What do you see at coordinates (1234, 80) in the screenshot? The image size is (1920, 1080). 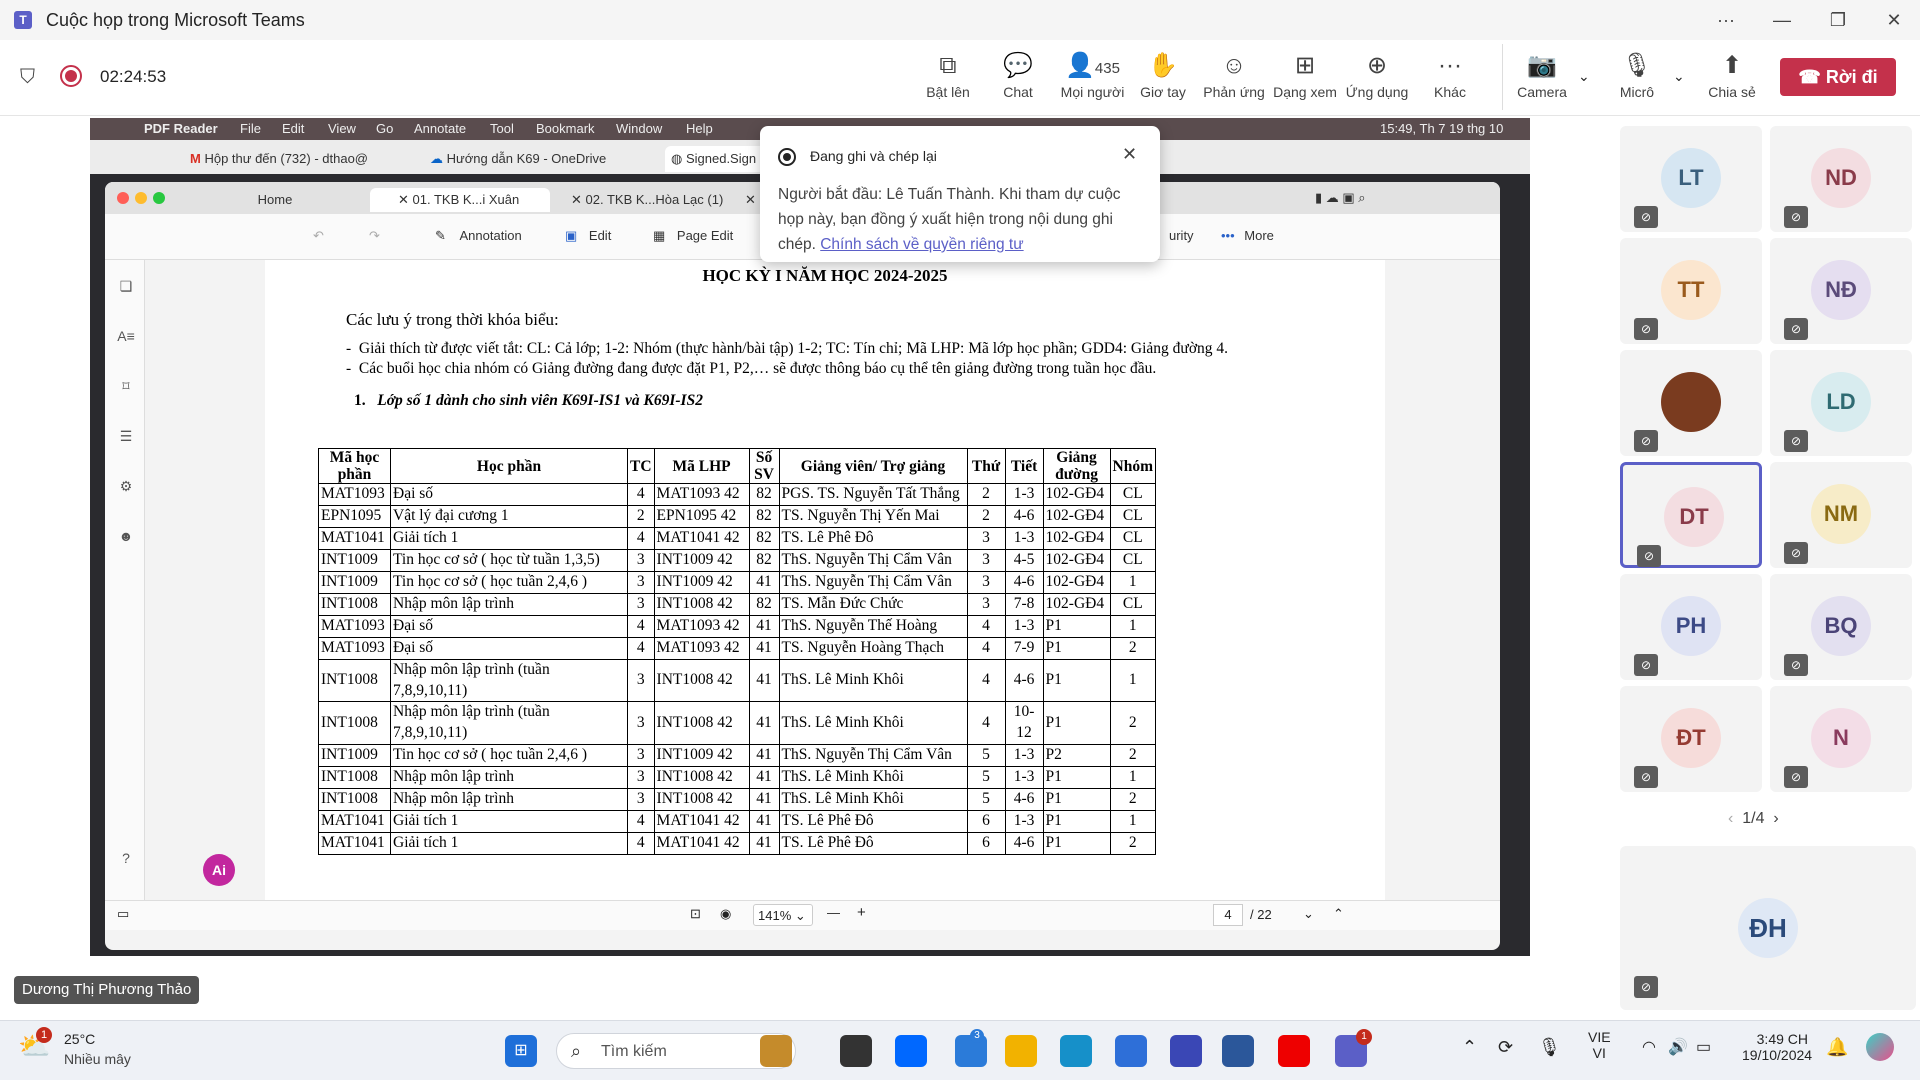 I see `reaction-button: ☺ Phản ứng` at bounding box center [1234, 80].